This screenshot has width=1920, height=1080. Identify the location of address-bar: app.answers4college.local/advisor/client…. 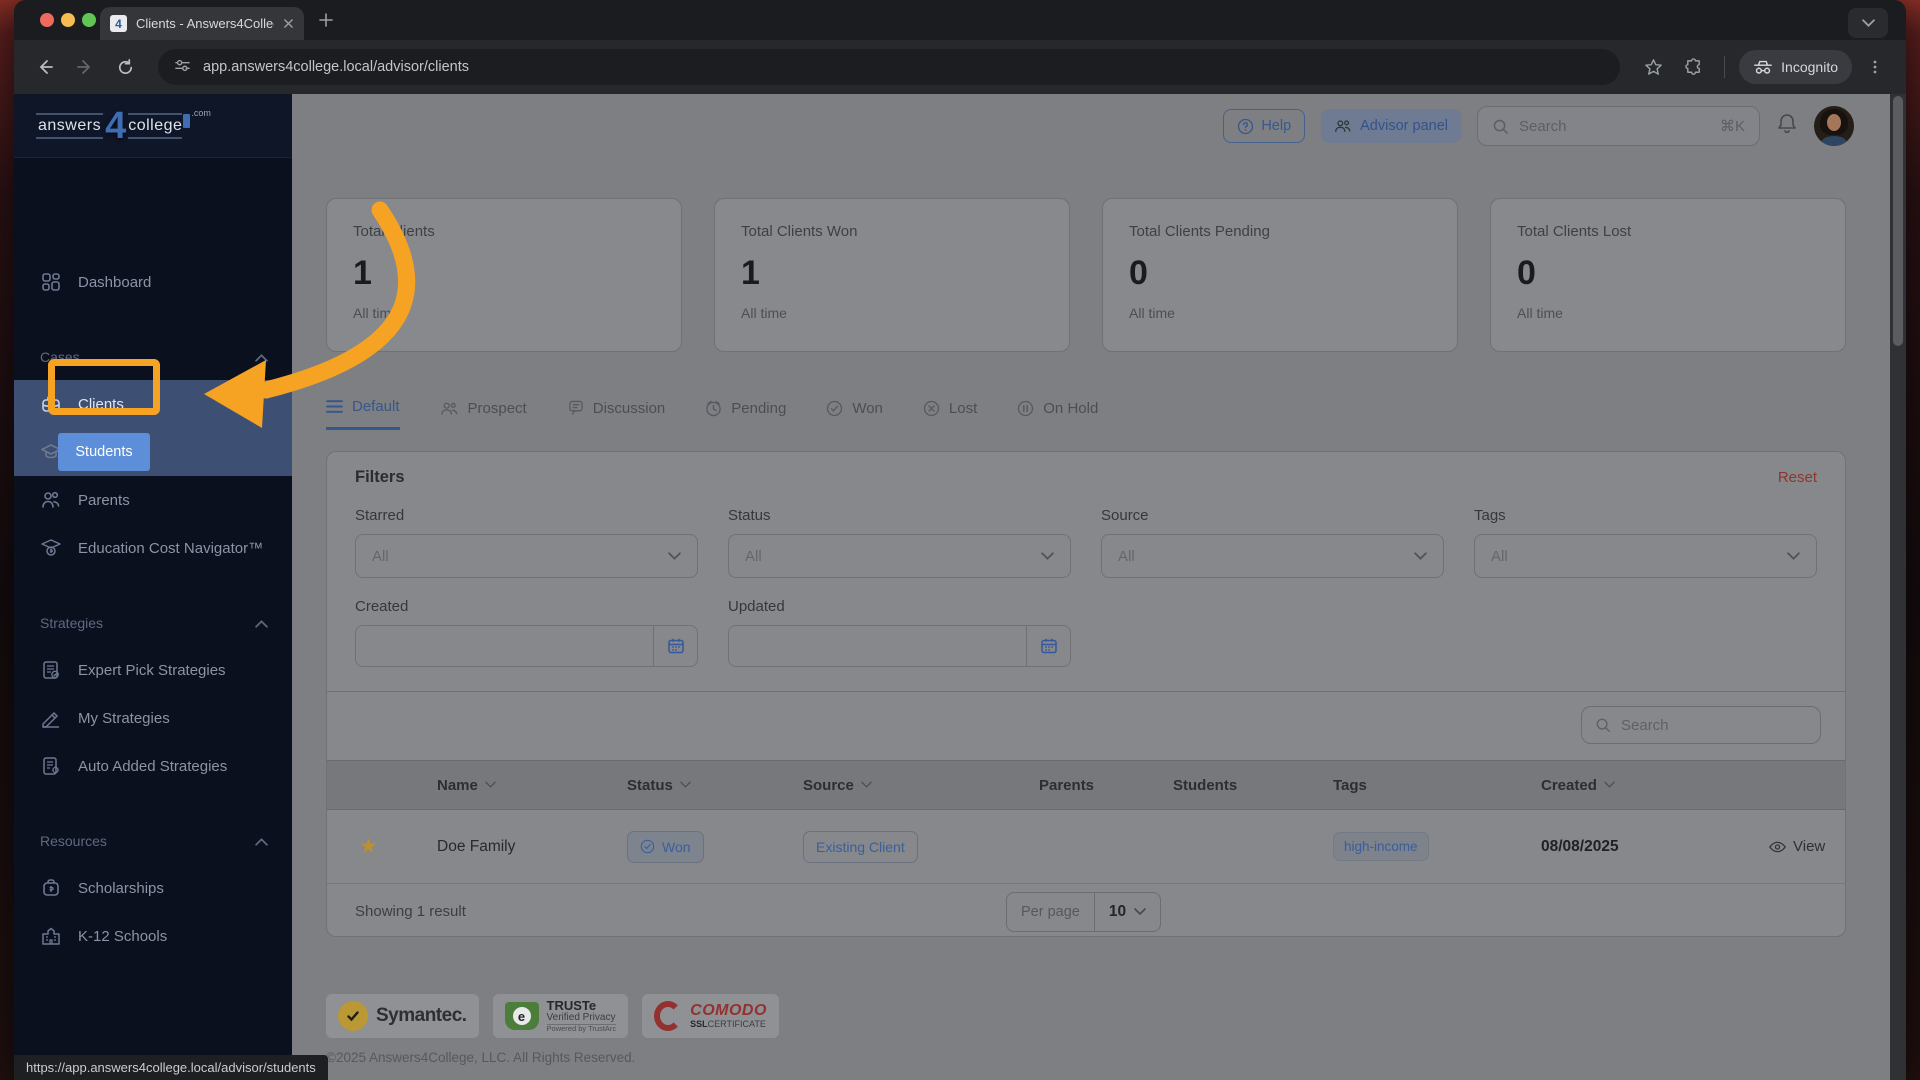
(889, 67).